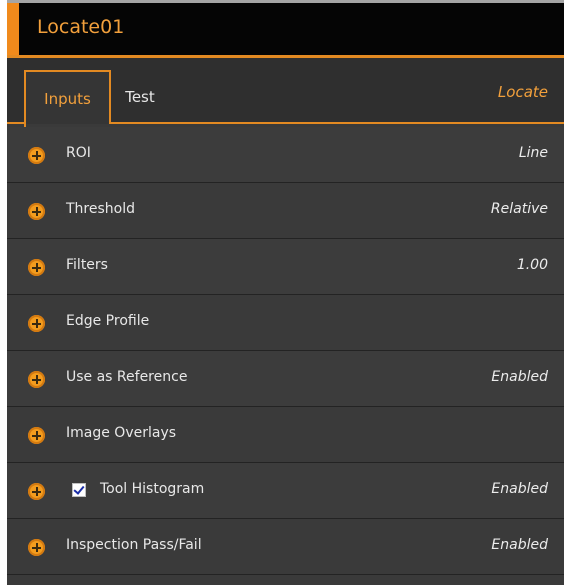 The width and height of the screenshot is (564, 585). What do you see at coordinates (285, 379) in the screenshot?
I see `row-use-as-reference: Use as Reference Enabled` at bounding box center [285, 379].